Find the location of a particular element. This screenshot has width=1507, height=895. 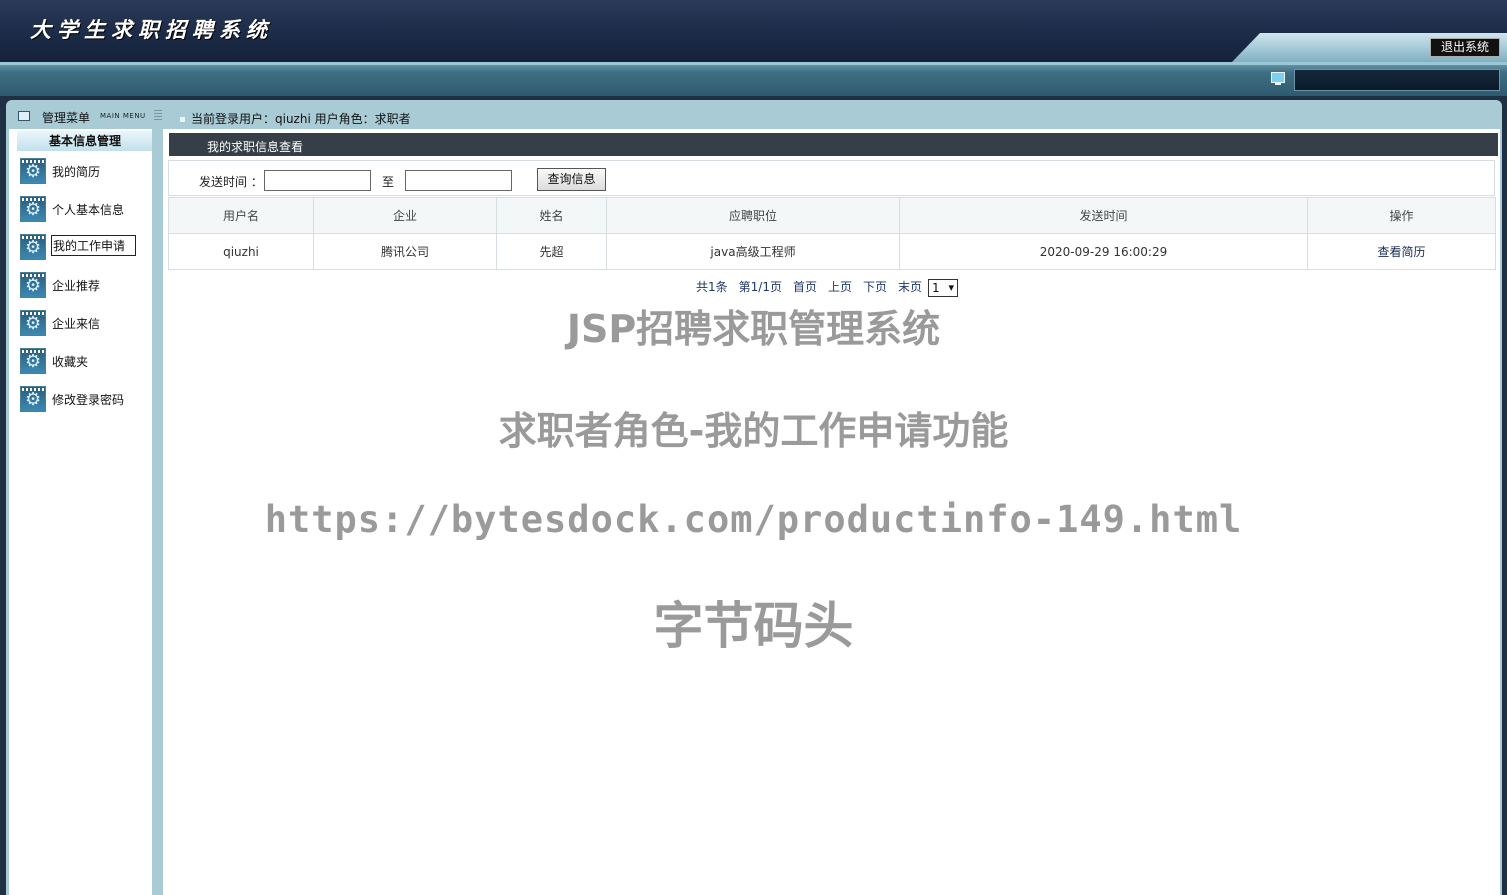

sidebar-item-label: 企业推荐 is located at coordinates (76, 285).